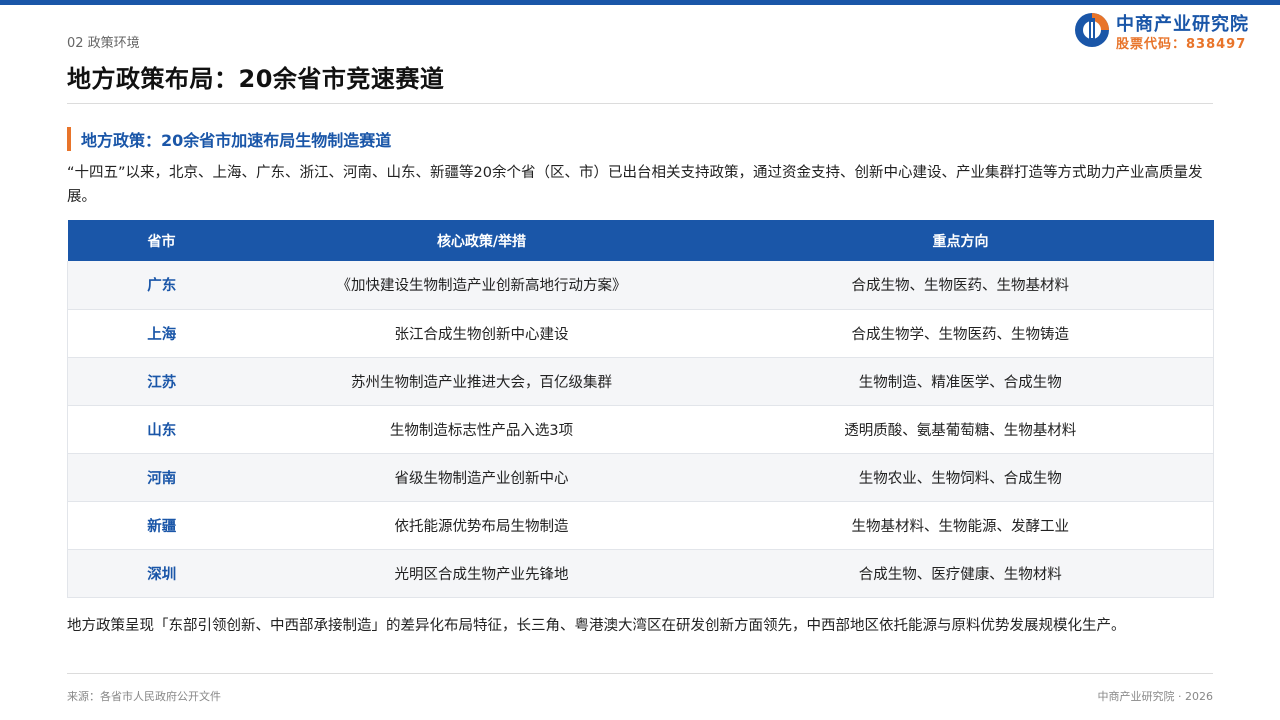  I want to click on logo-stock-code: 股票代码：838497, so click(1181, 44).